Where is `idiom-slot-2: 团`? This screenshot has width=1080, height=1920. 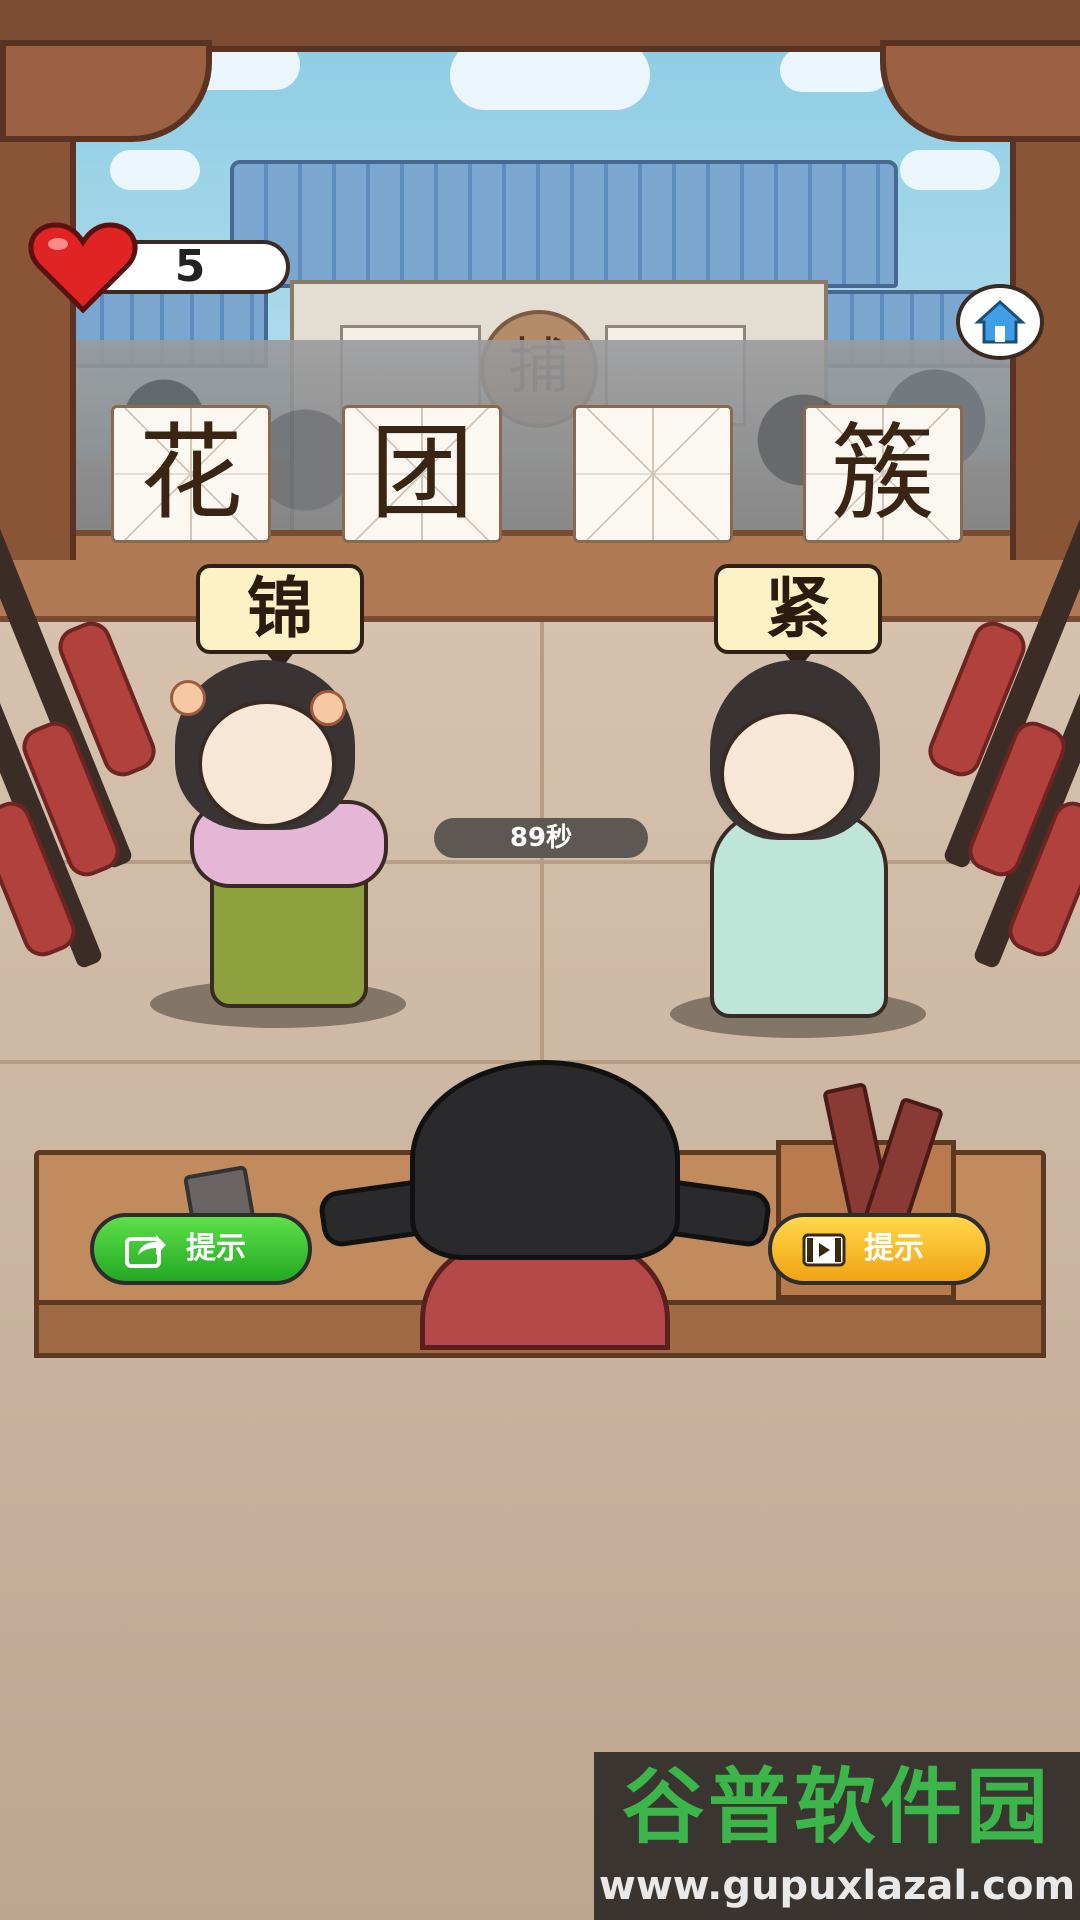
idiom-slot-2: 团 is located at coordinates (422, 474).